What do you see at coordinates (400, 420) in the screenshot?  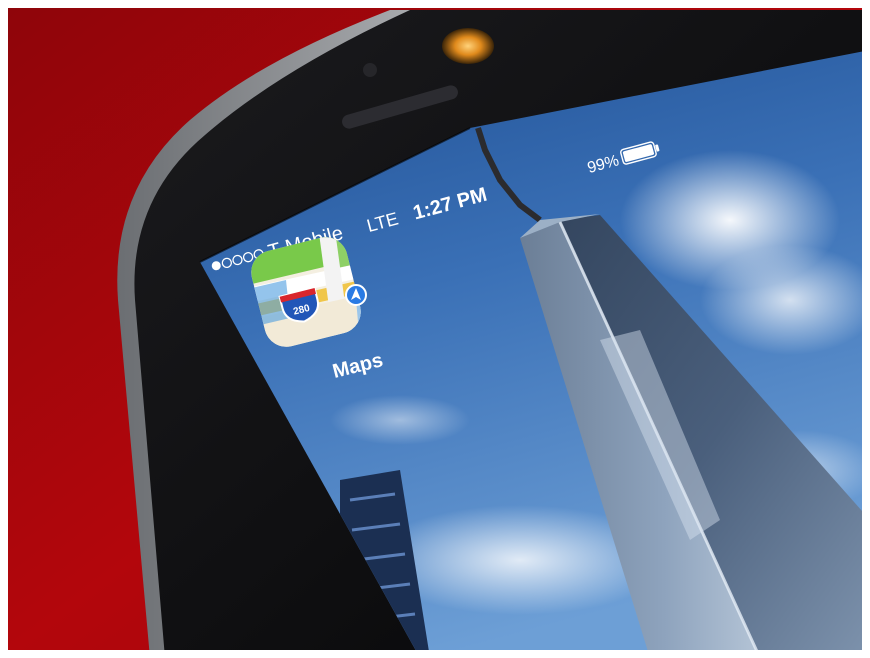 I see `cloud` at bounding box center [400, 420].